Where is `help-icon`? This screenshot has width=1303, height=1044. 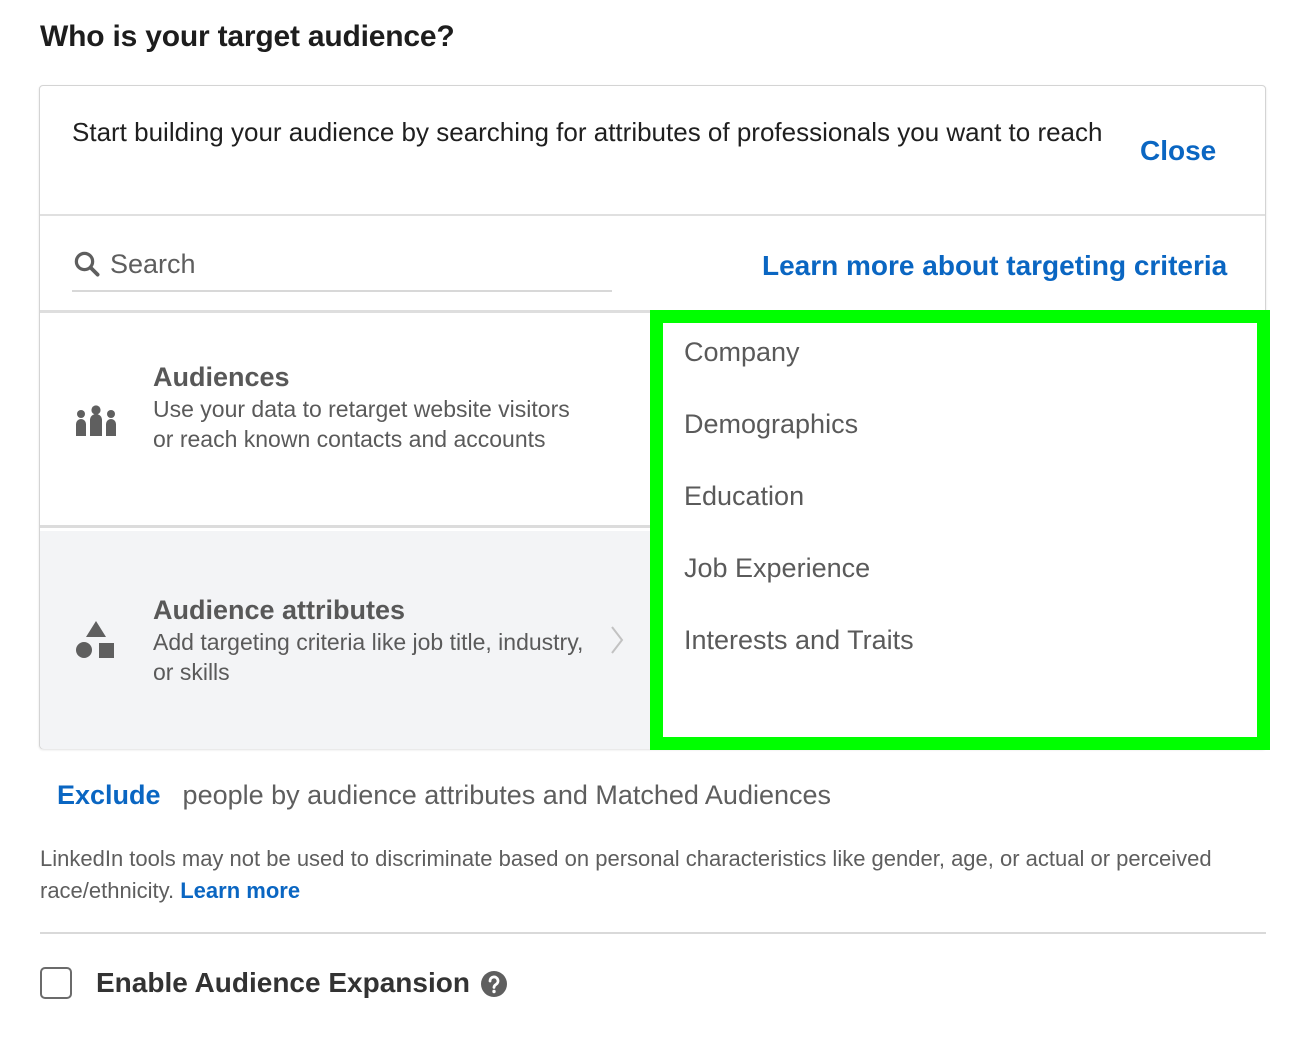
help-icon is located at coordinates (494, 984).